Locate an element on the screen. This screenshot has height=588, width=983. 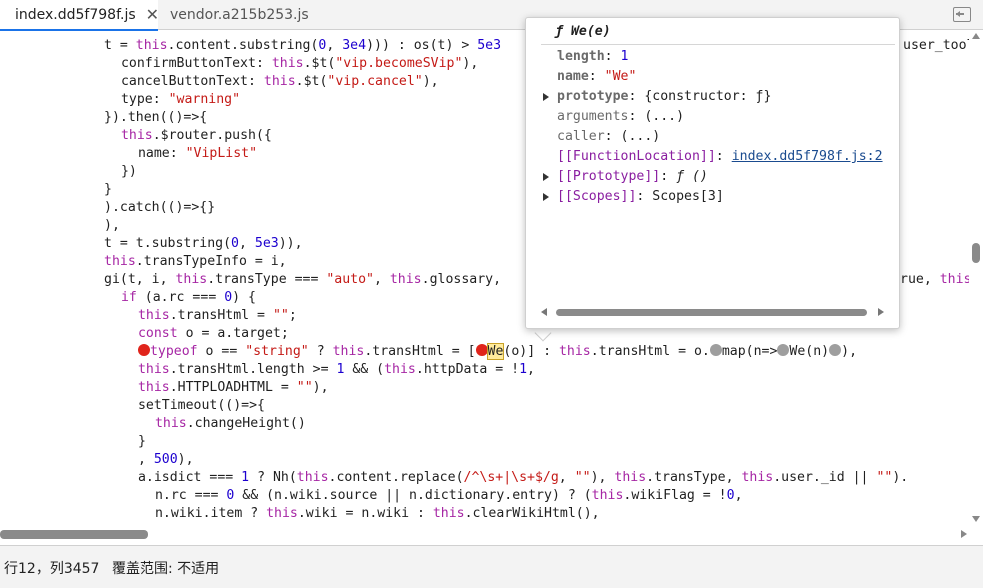
property-key: arguments is located at coordinates (593, 116).